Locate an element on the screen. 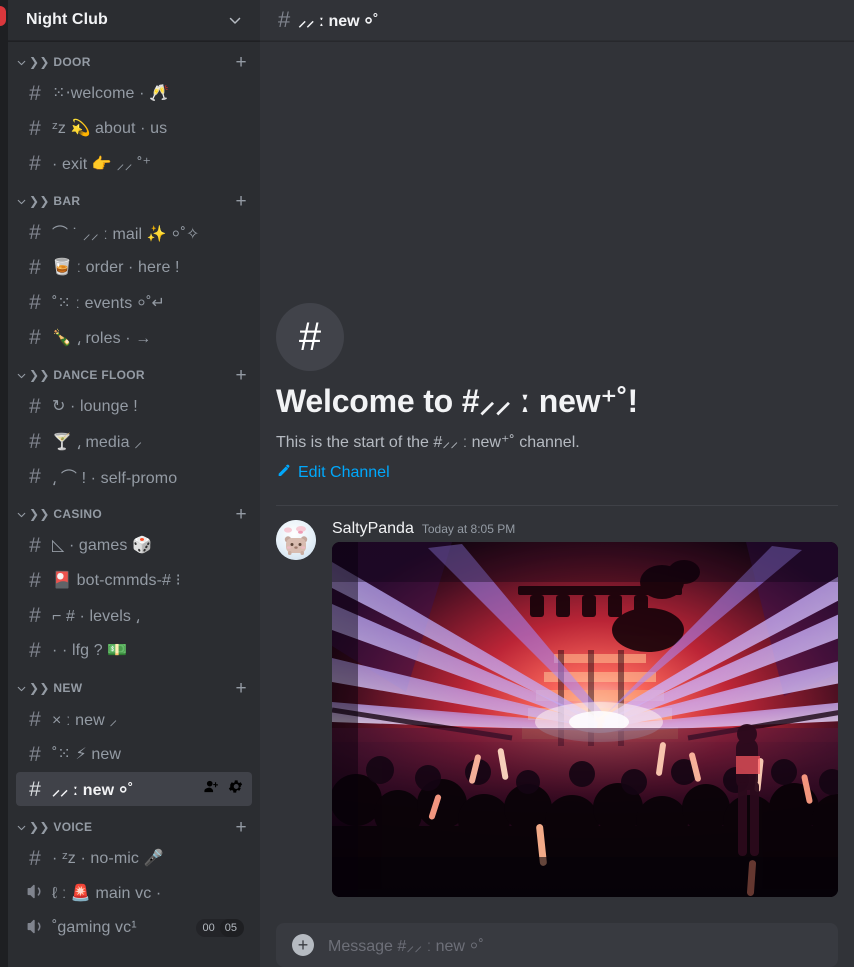 This screenshot has width=854, height=967. channel-item: # ˚⁙ ⚡ new is located at coordinates (134, 754).